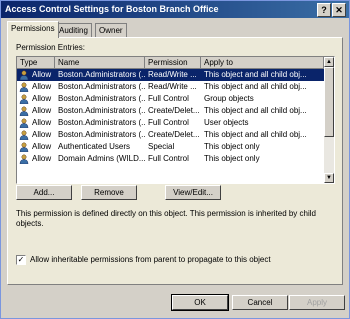  I want to click on cell-permission: Special, so click(161, 146).